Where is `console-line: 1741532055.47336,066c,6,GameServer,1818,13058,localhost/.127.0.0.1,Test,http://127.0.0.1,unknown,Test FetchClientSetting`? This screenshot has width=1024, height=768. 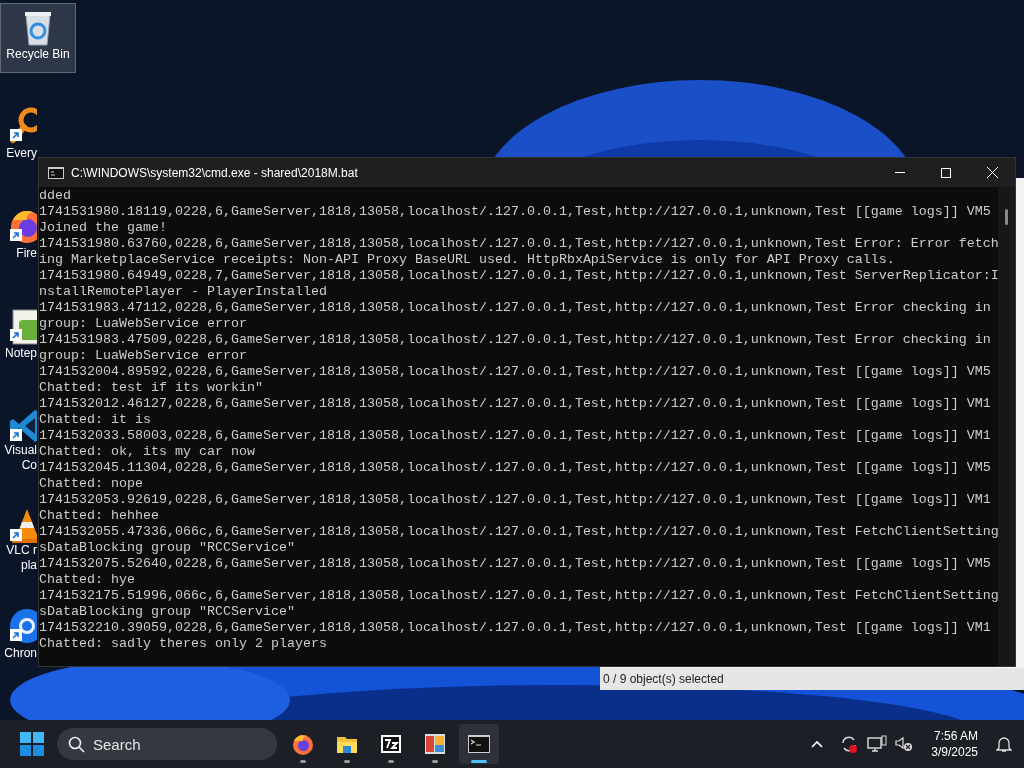
console-line: 1741532055.47336,066c,6,GameServer,1818,13058,localhost/.127.0.0.1,Test,http://127.0.0.1,unknown,Test FetchClientSetting is located at coordinates (518, 532).